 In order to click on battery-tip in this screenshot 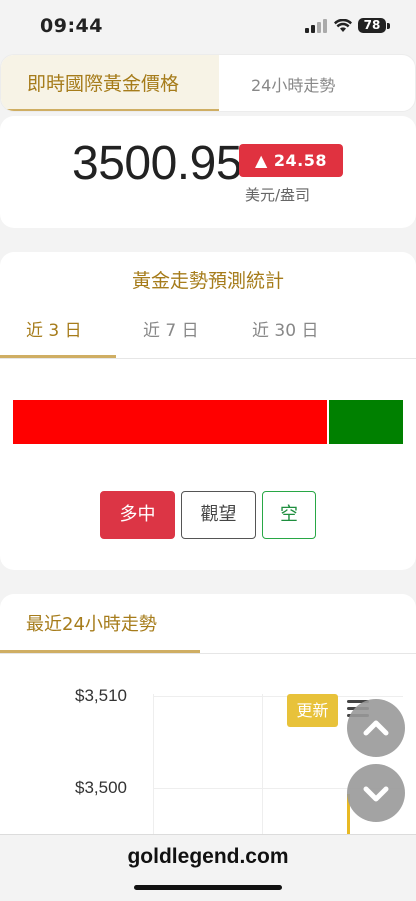, I will do `click(388, 26)`.